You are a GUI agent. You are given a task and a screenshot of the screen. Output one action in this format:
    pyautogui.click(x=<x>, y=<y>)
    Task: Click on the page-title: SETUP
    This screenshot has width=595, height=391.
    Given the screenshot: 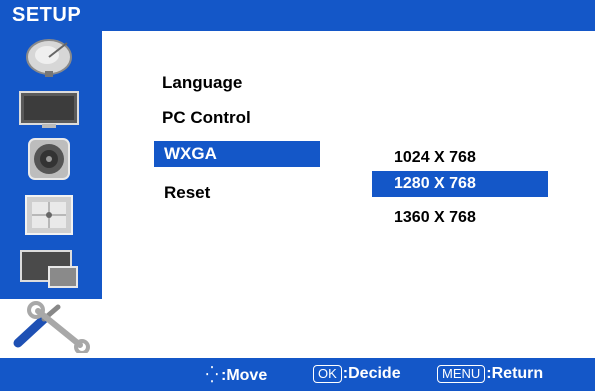 What is the action you would take?
    pyautogui.click(x=47, y=15)
    